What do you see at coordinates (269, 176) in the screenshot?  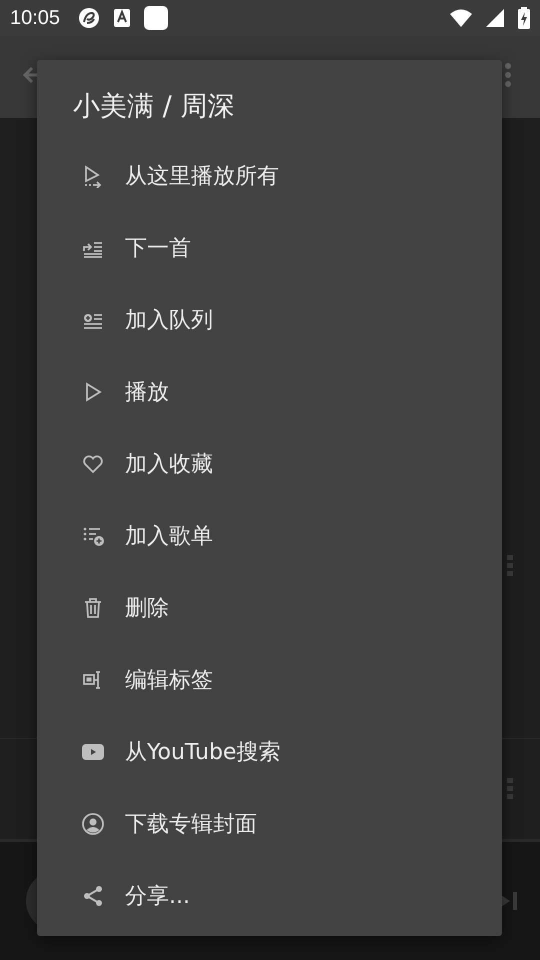 I see `menu-item: 从这里播放所有` at bounding box center [269, 176].